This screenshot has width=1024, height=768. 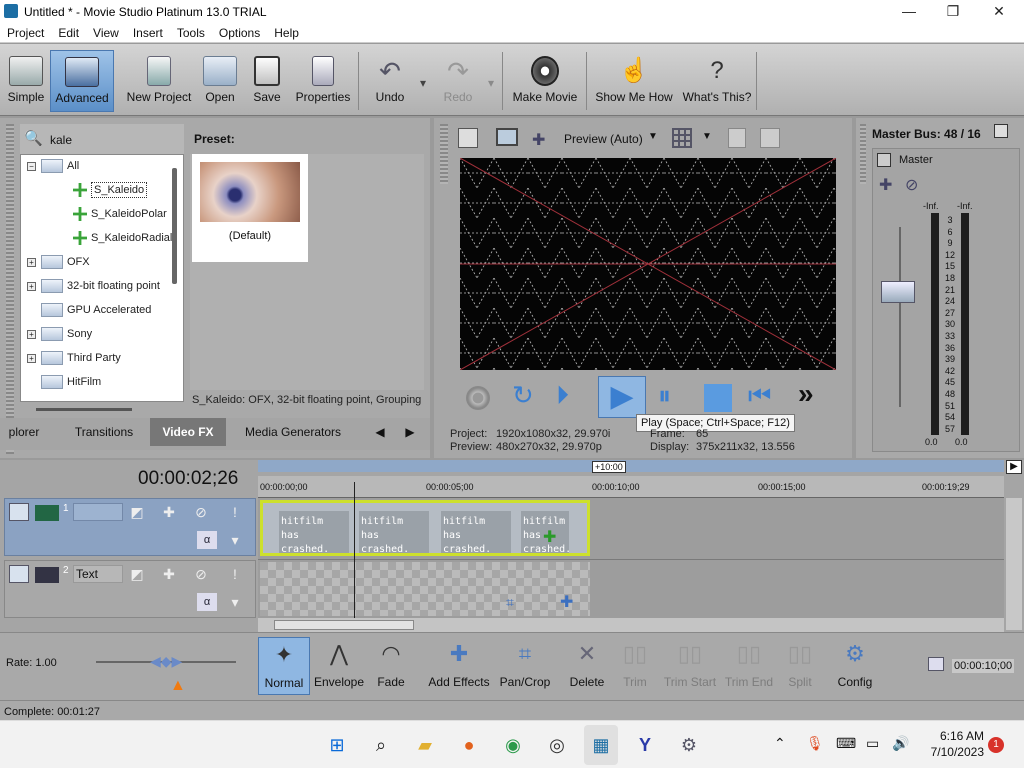 What do you see at coordinates (61, 140) in the screenshot?
I see `search-input: kale` at bounding box center [61, 140].